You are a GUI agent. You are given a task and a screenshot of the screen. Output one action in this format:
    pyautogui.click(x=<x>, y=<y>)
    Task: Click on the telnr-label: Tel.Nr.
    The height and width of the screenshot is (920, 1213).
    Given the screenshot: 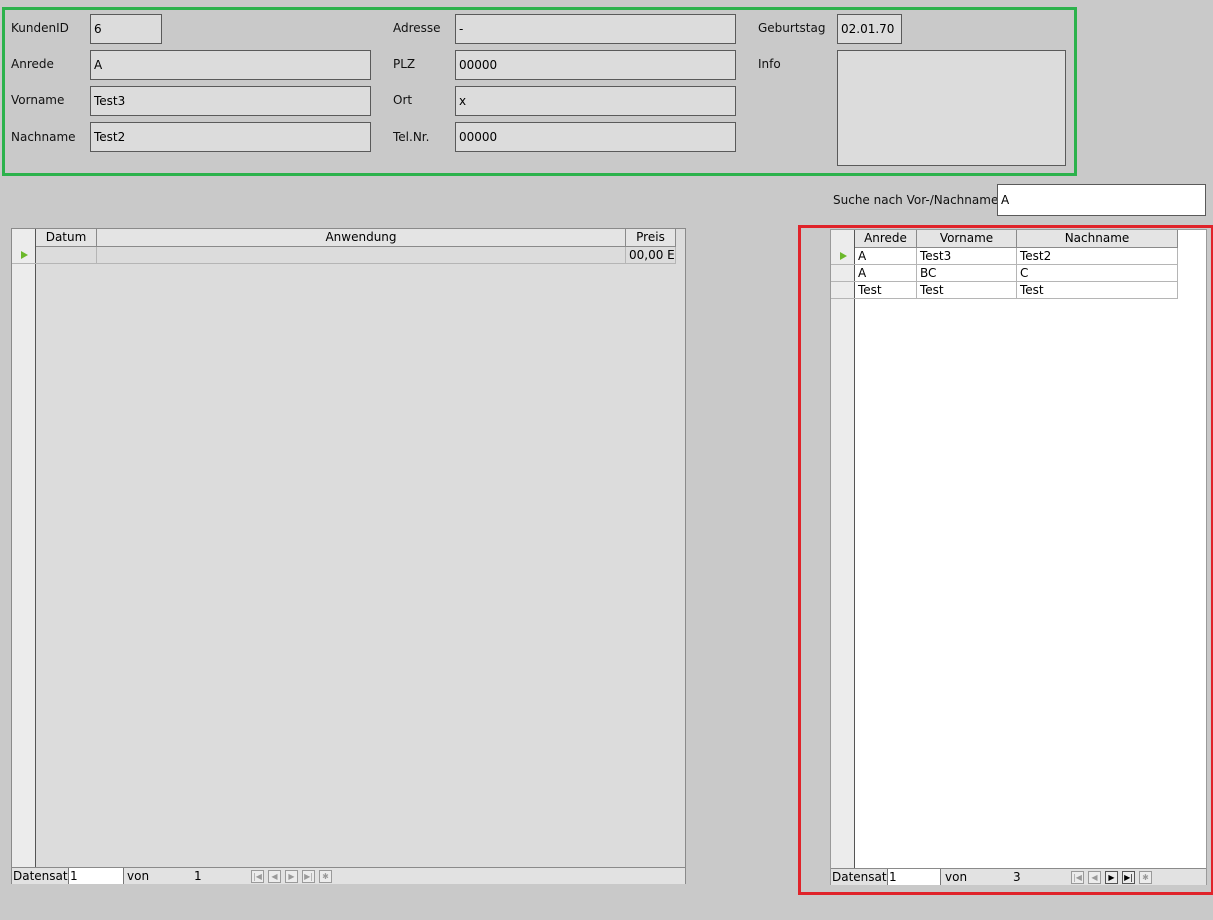 What is the action you would take?
    pyautogui.click(x=411, y=137)
    